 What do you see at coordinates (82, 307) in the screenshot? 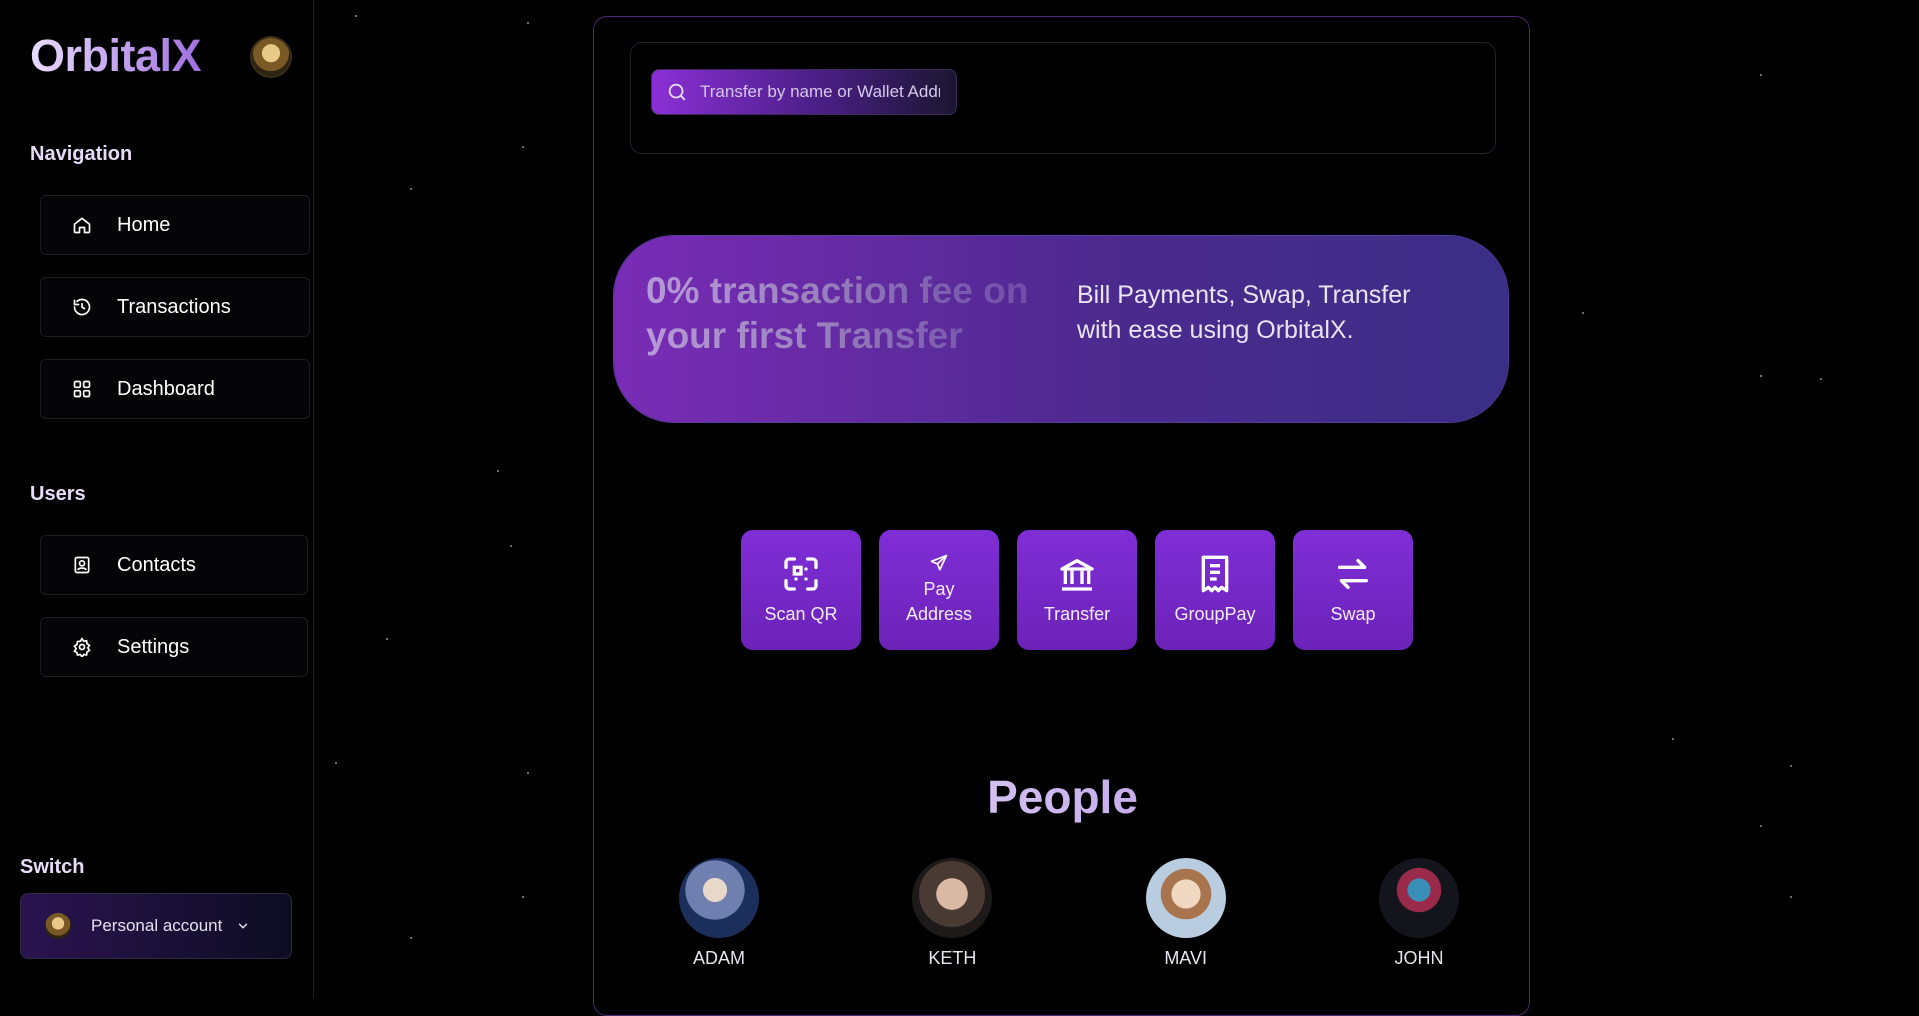
I see `history-icon` at bounding box center [82, 307].